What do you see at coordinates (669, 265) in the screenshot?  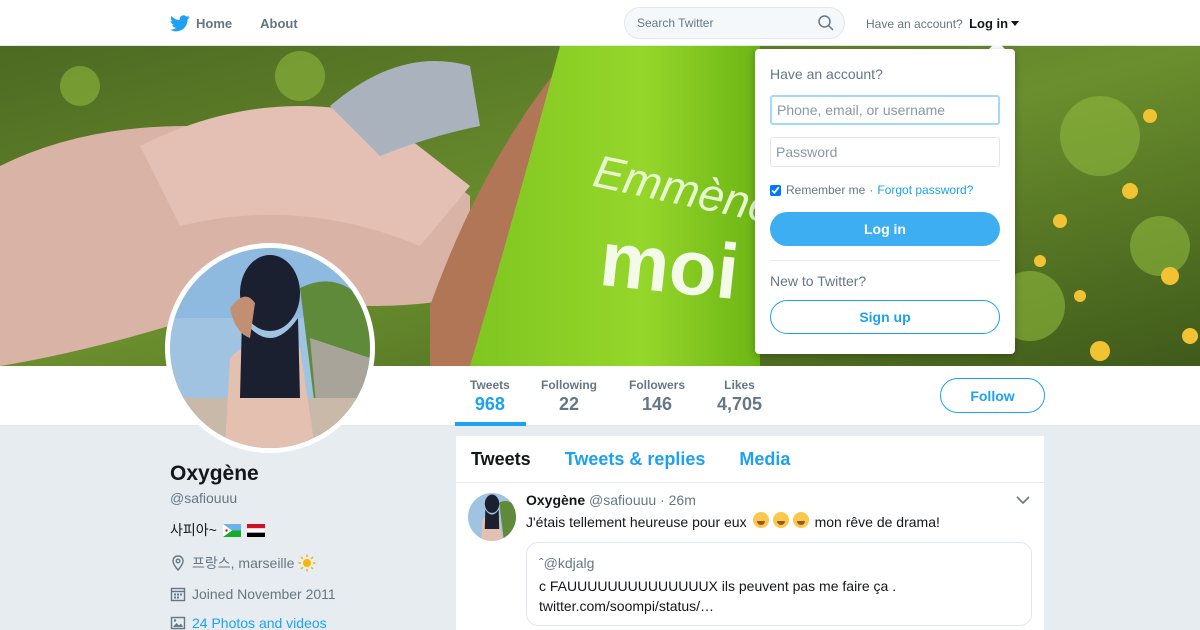 I see `bottle-text-line2: moi` at bounding box center [669, 265].